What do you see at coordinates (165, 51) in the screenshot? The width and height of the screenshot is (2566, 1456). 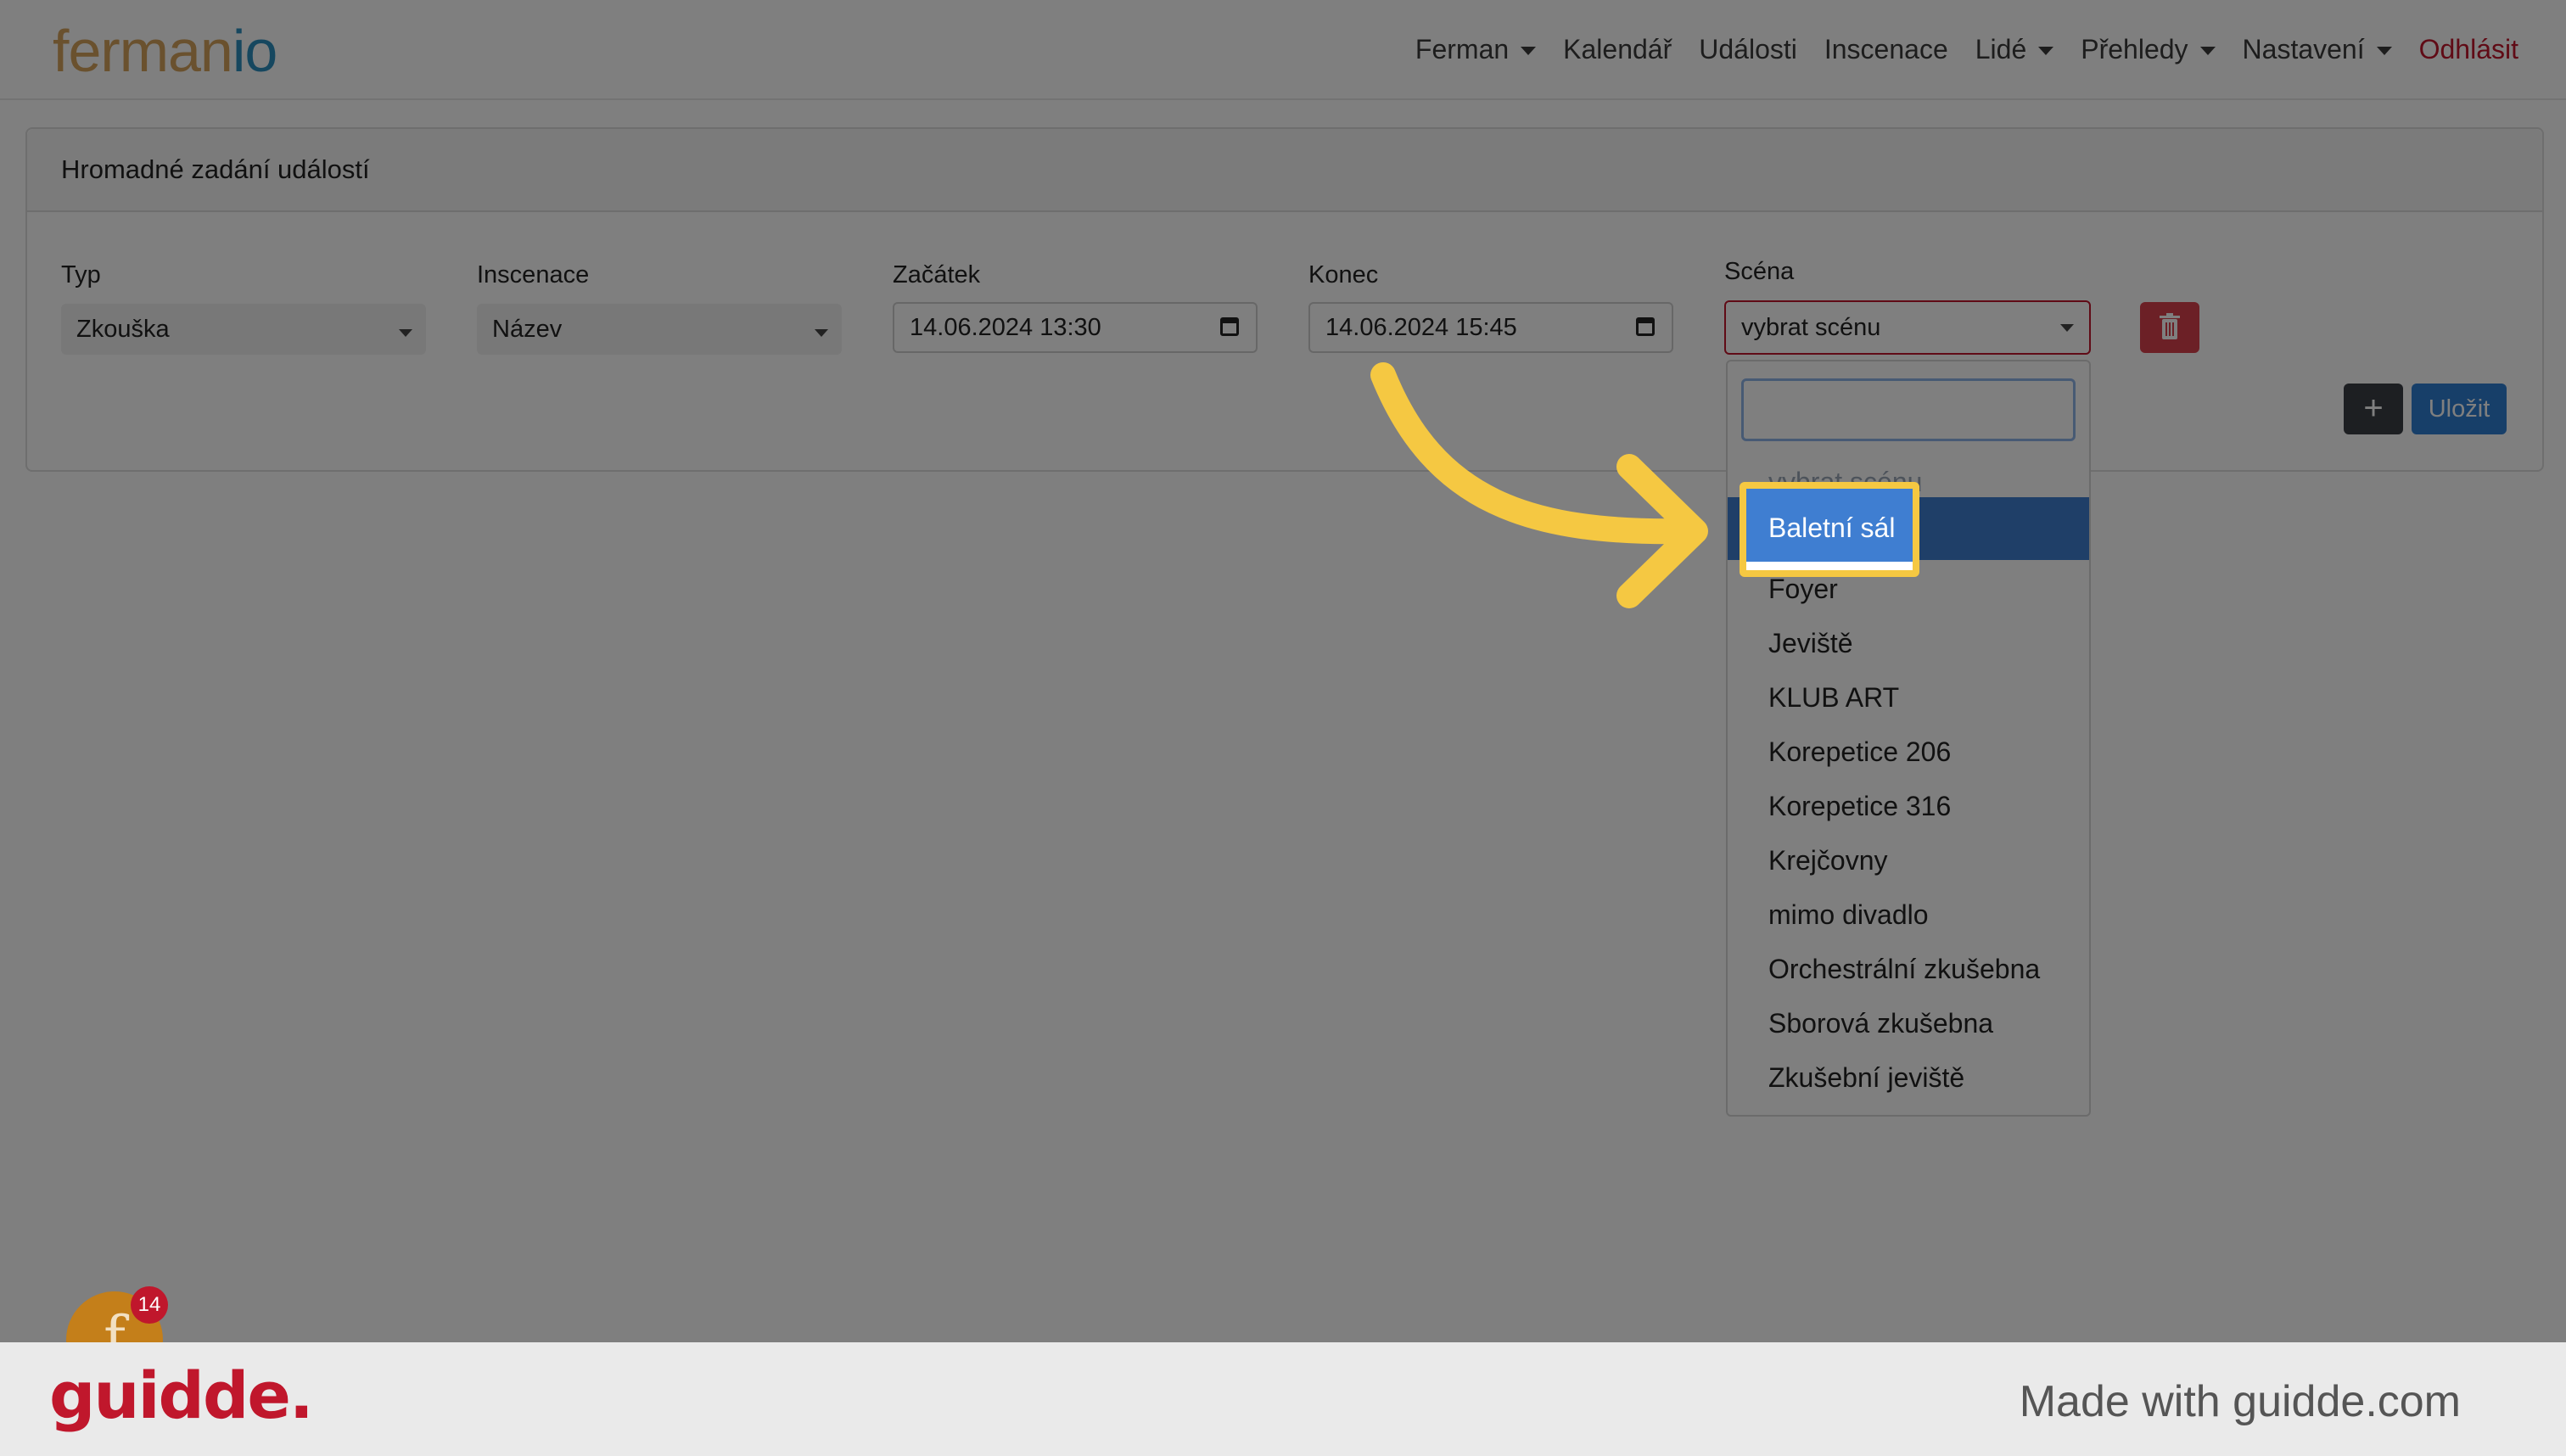 I see `brand-logo: fermanio` at bounding box center [165, 51].